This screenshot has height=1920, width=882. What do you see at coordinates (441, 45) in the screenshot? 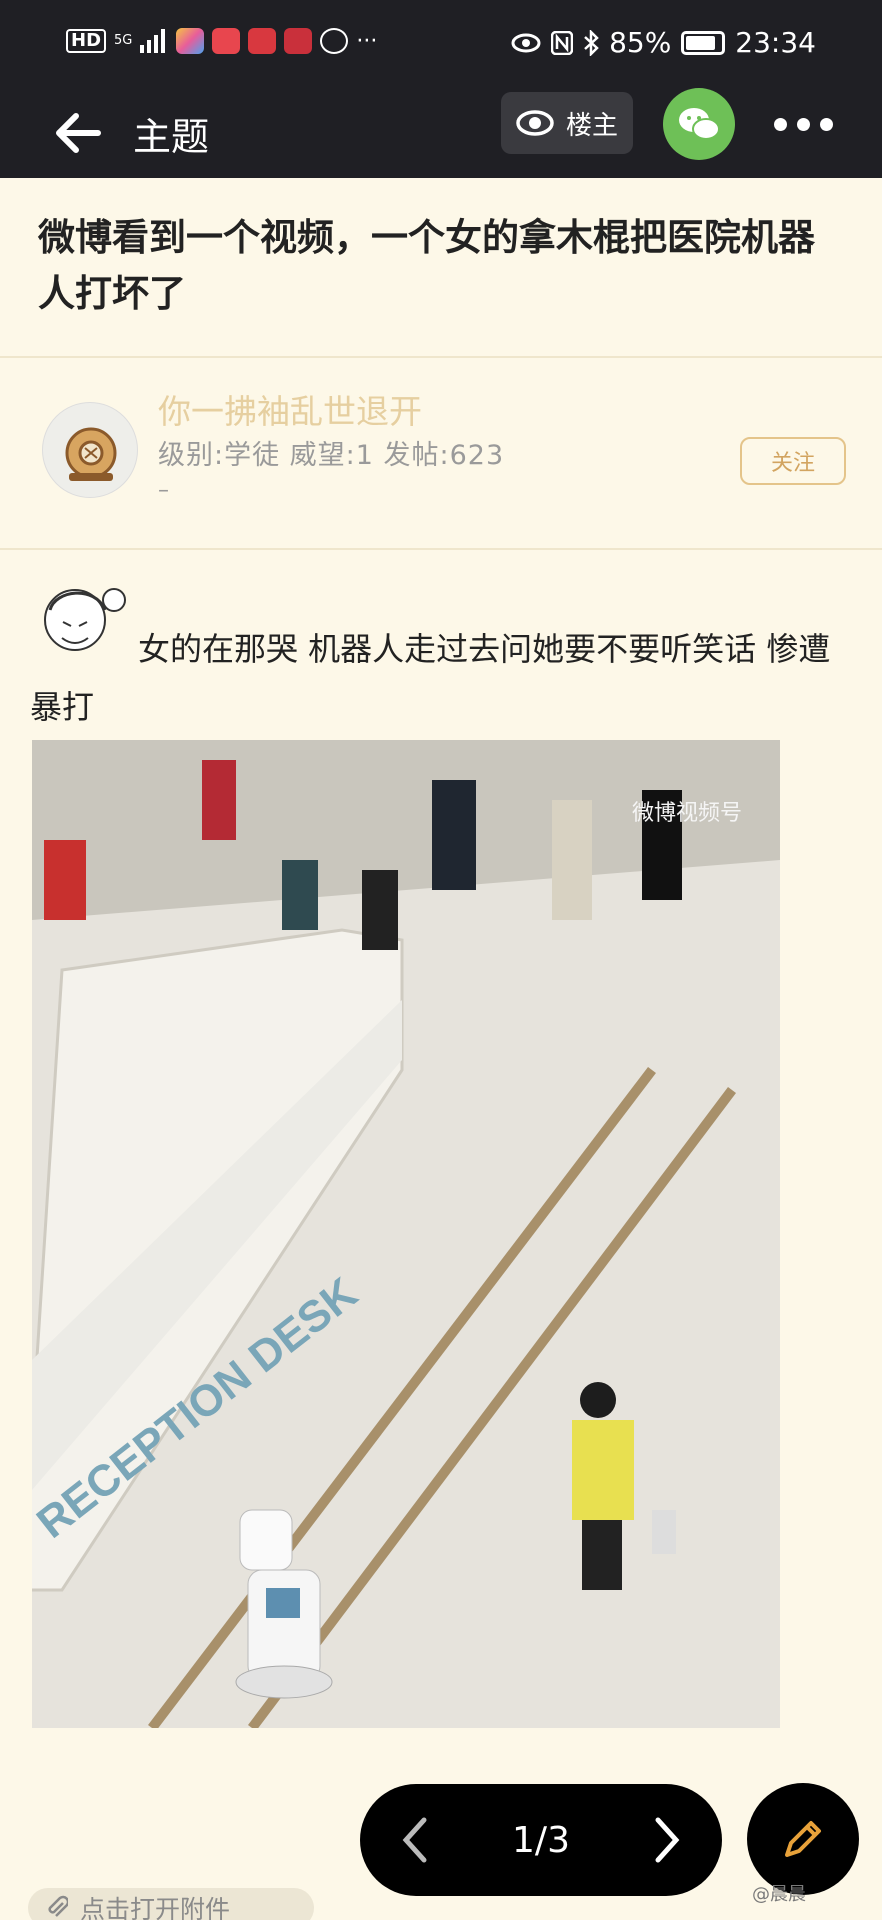
I see `status-bar: HD 5G ··· 85% 23:34` at bounding box center [441, 45].